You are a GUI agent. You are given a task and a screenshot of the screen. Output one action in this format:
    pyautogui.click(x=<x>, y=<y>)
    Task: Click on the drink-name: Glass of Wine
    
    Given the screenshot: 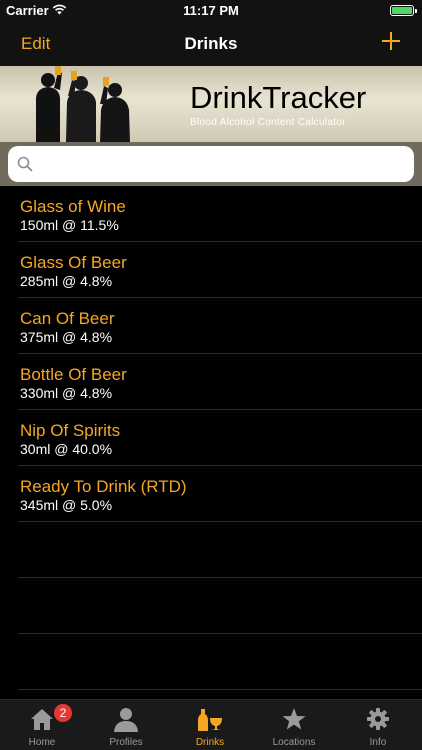 What is the action you would take?
    pyautogui.click(x=73, y=206)
    